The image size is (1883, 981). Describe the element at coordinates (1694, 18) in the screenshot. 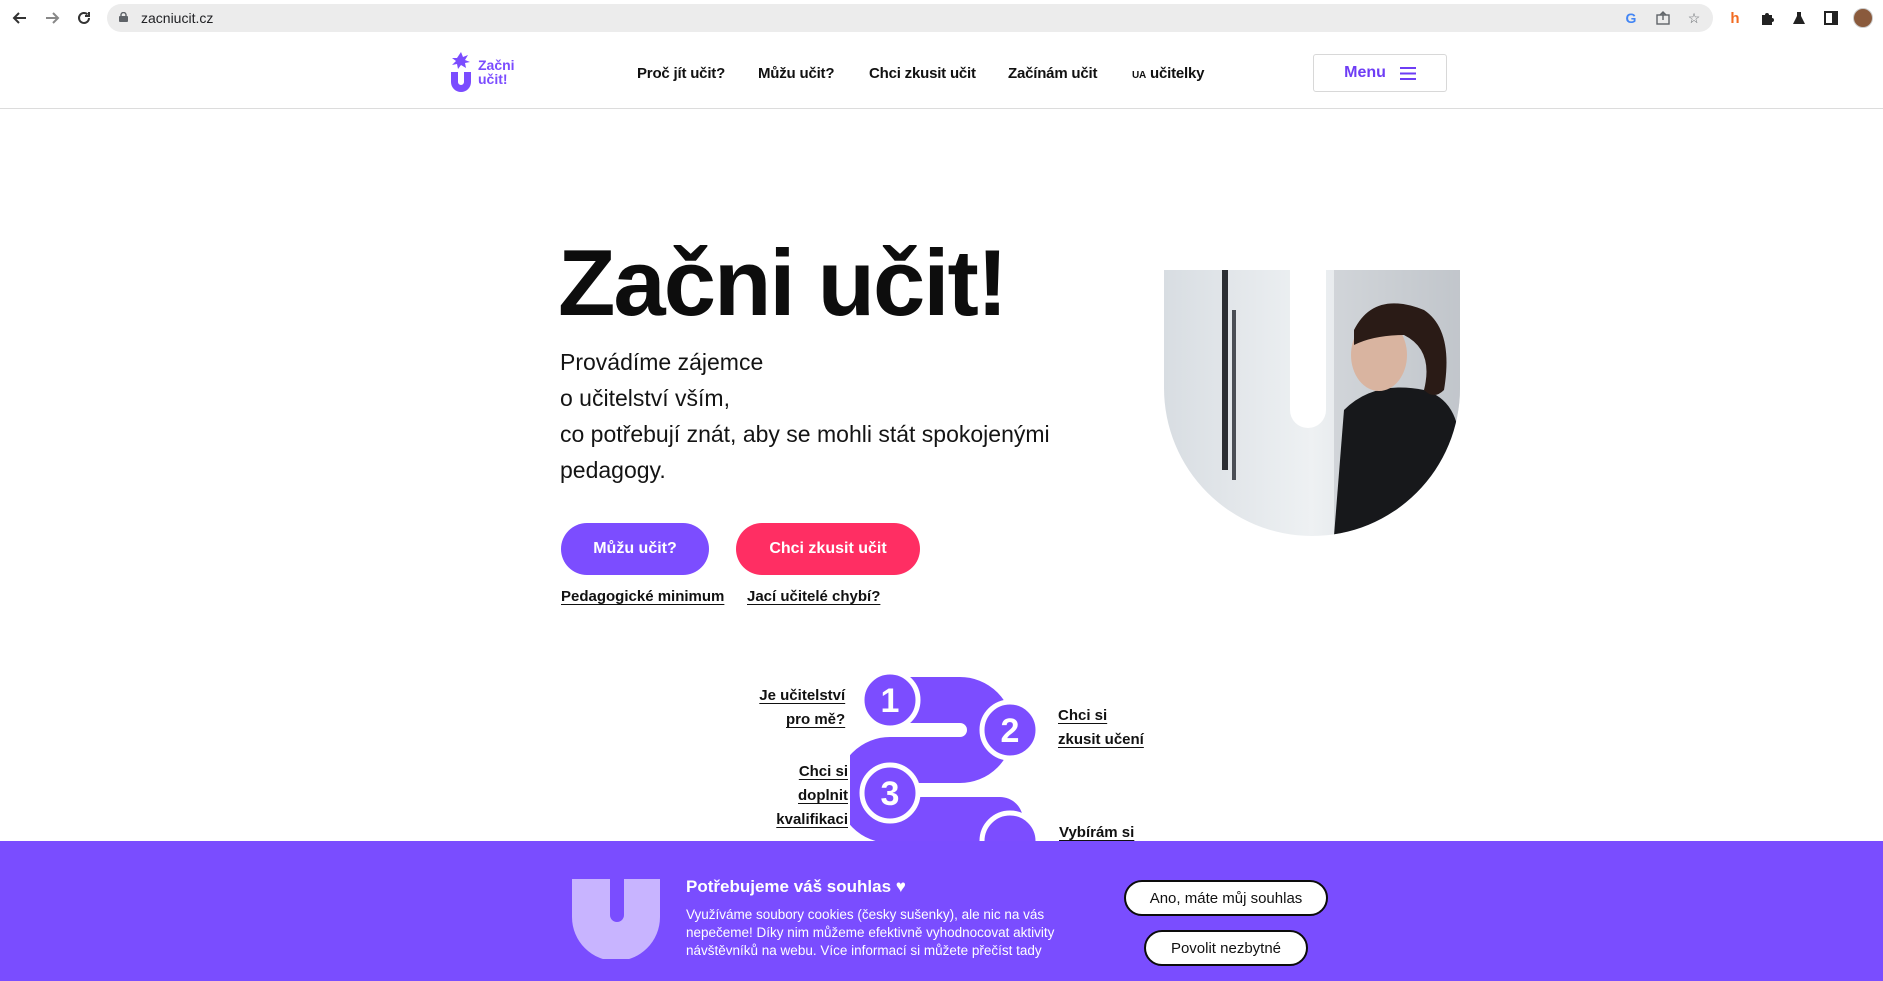

I see `star-icon: ☆` at that location.